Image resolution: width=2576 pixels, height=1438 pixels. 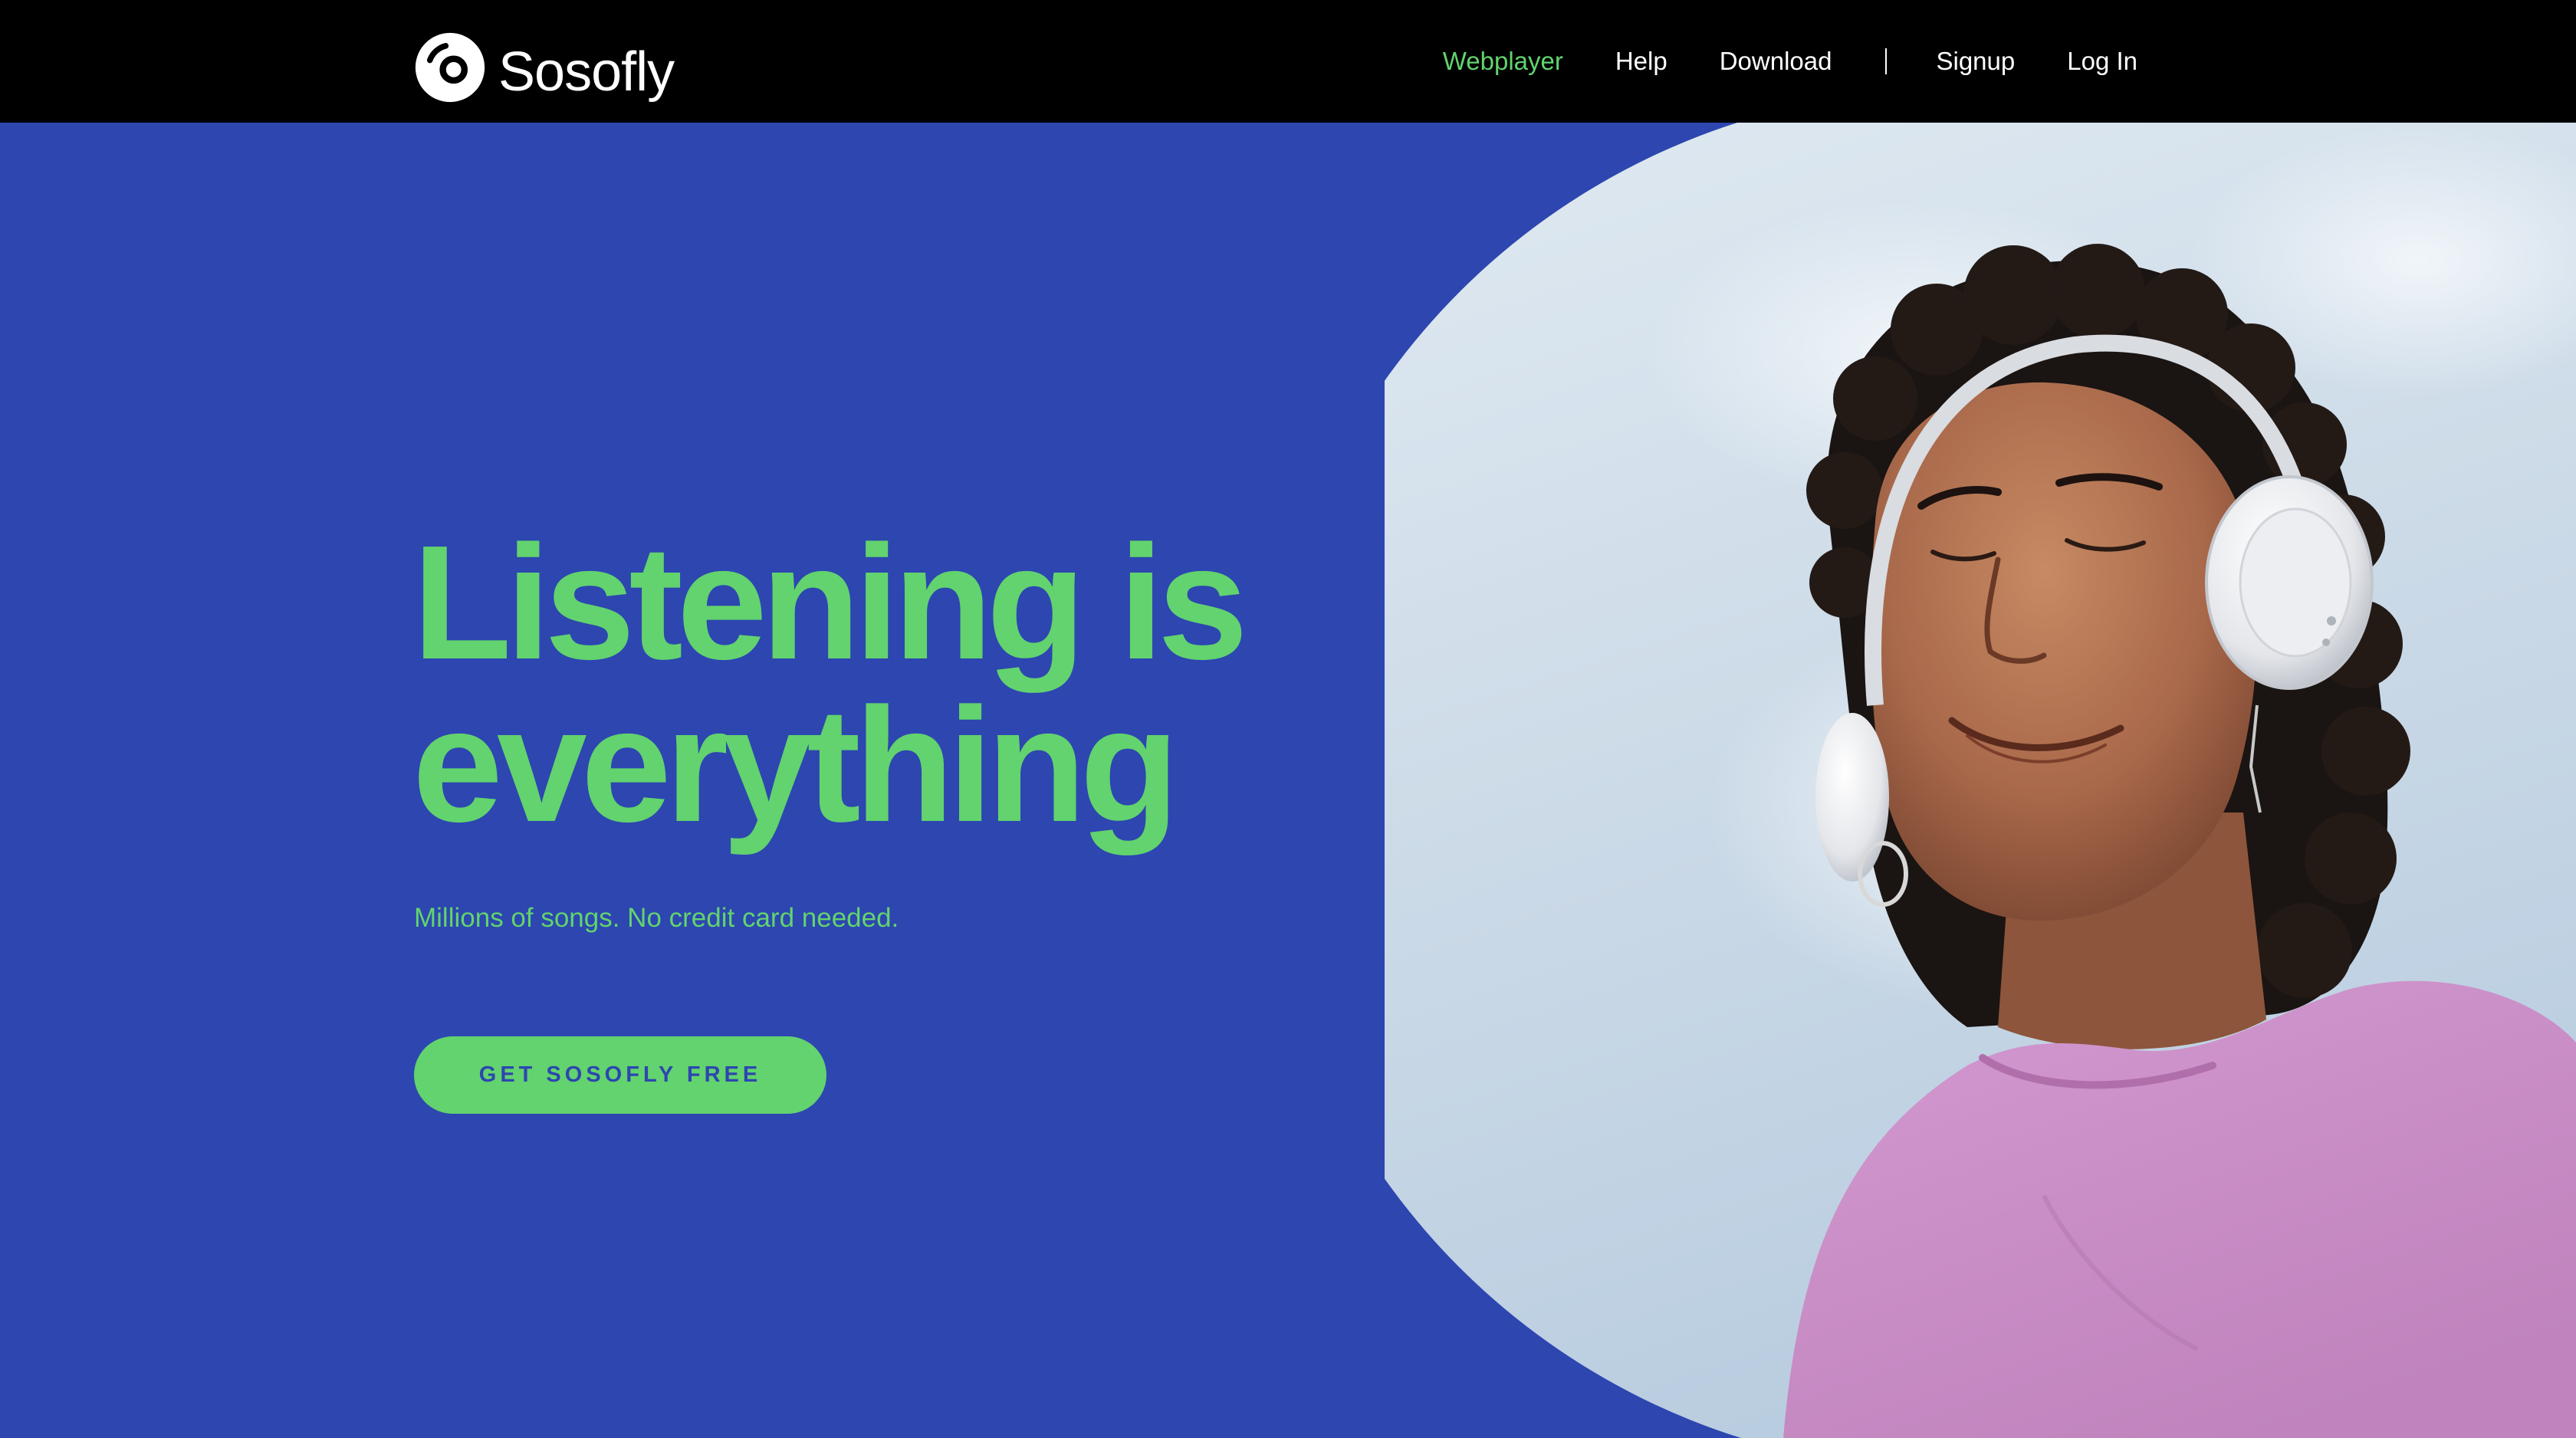 I want to click on hero-headline-line-2: everything, so click(x=796, y=764).